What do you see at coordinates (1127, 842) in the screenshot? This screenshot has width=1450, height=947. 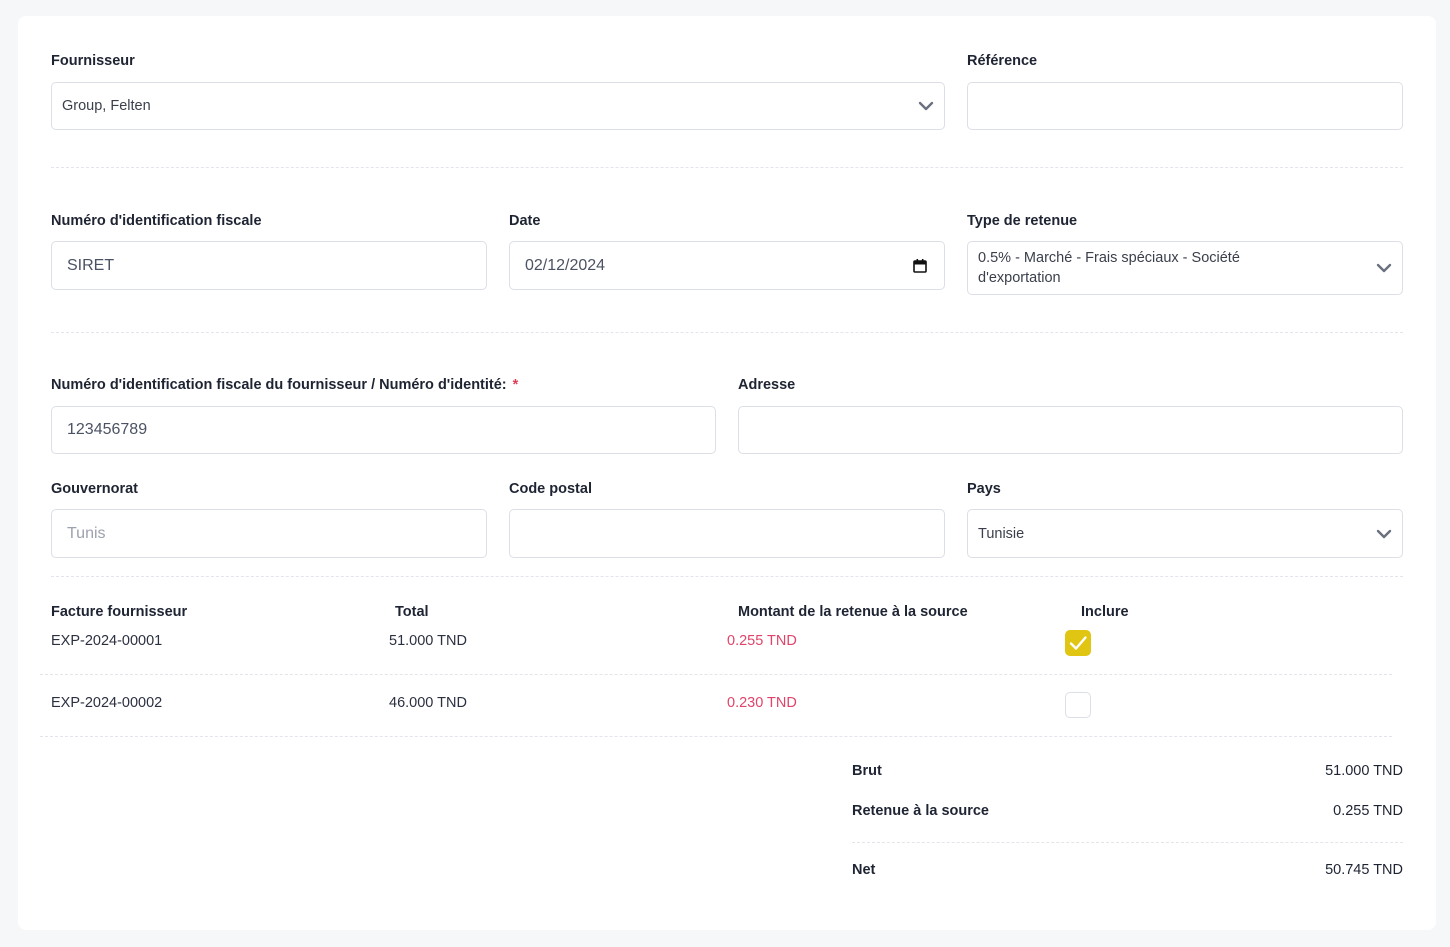 I see `summary-divider` at bounding box center [1127, 842].